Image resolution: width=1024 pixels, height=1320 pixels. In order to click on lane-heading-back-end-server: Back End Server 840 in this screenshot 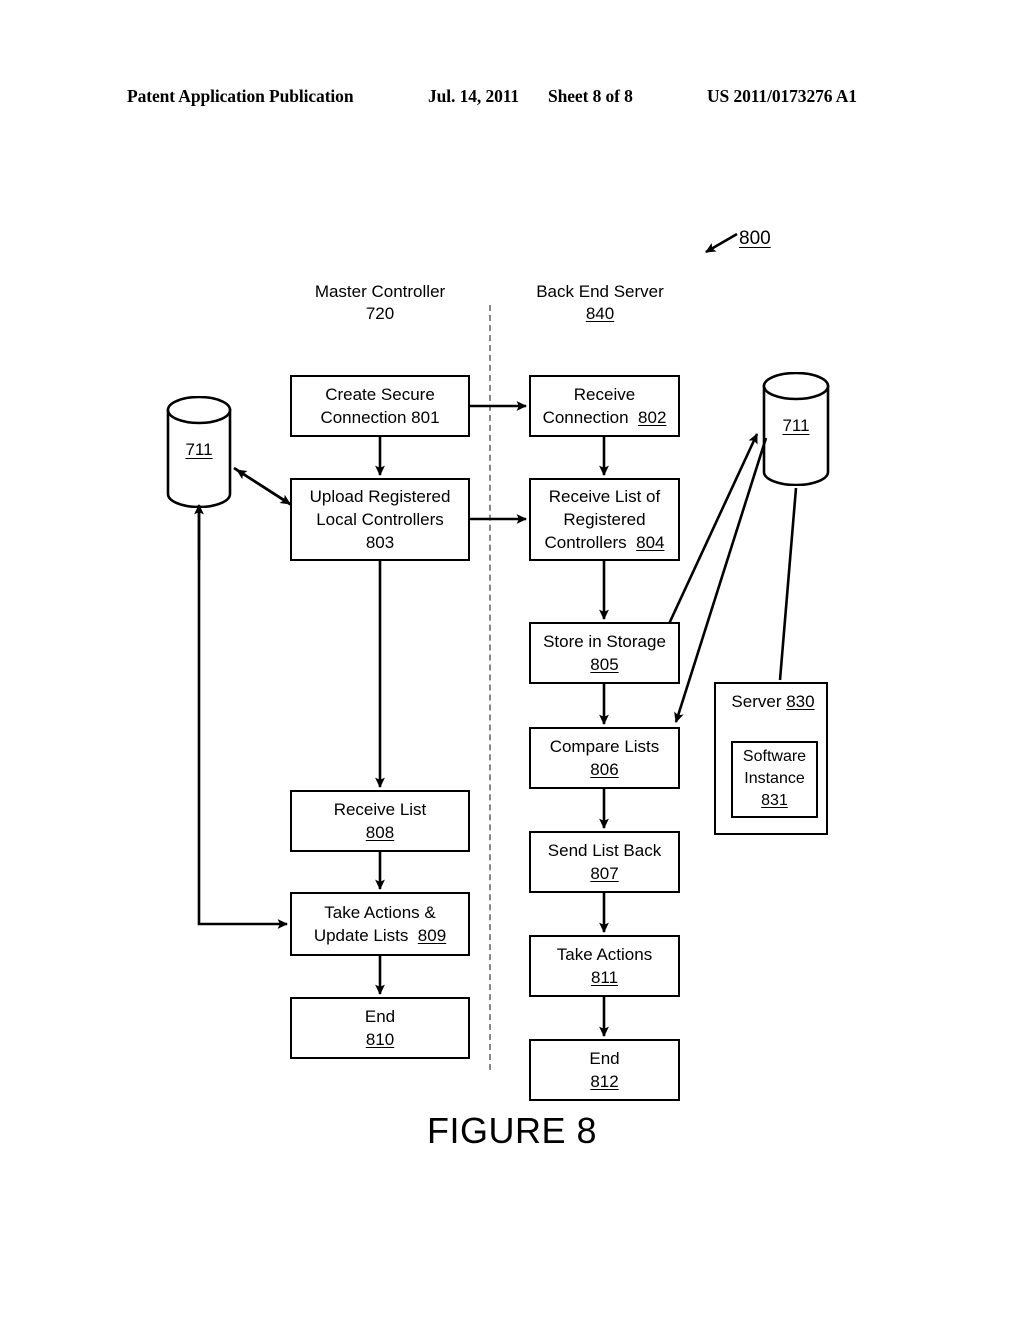, I will do `click(600, 303)`.